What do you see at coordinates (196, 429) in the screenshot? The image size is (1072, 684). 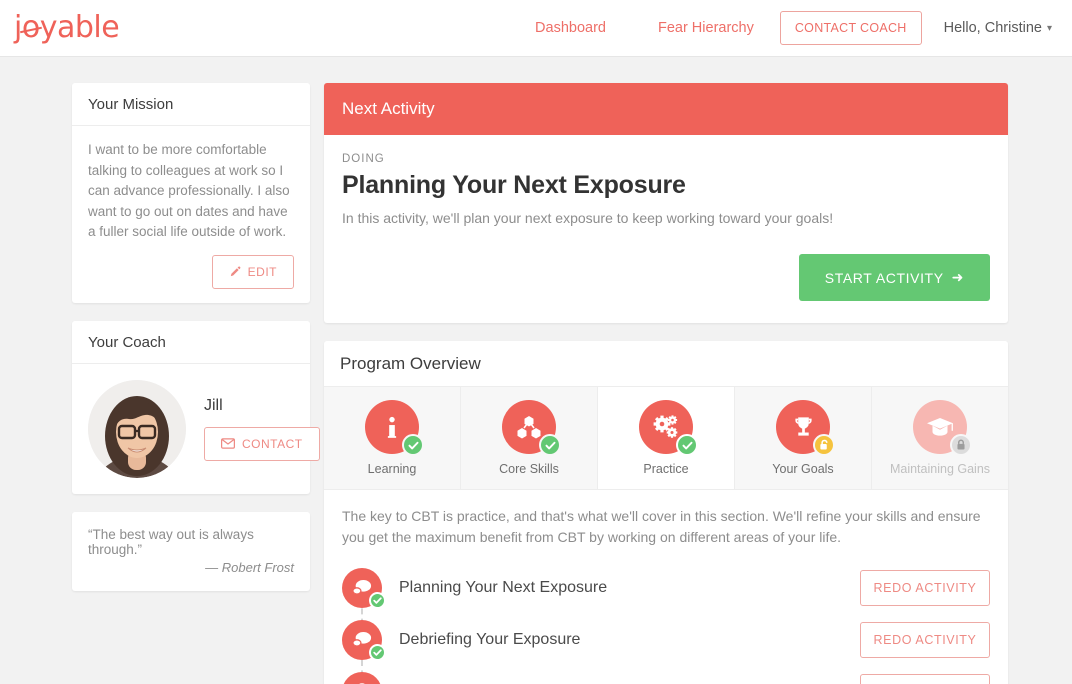 I see `your-coach-body: Jill CONTACT` at bounding box center [196, 429].